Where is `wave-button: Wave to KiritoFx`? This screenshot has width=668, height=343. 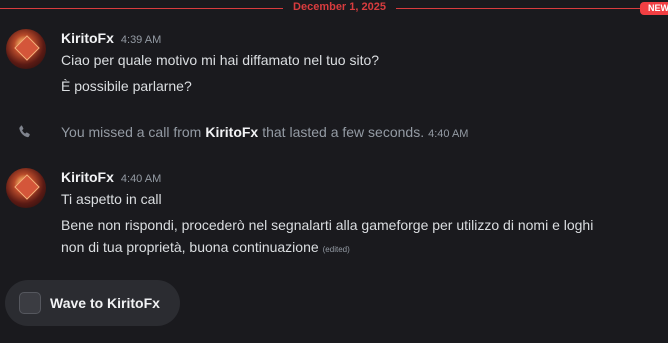
wave-button: Wave to KiritoFx is located at coordinates (92, 303).